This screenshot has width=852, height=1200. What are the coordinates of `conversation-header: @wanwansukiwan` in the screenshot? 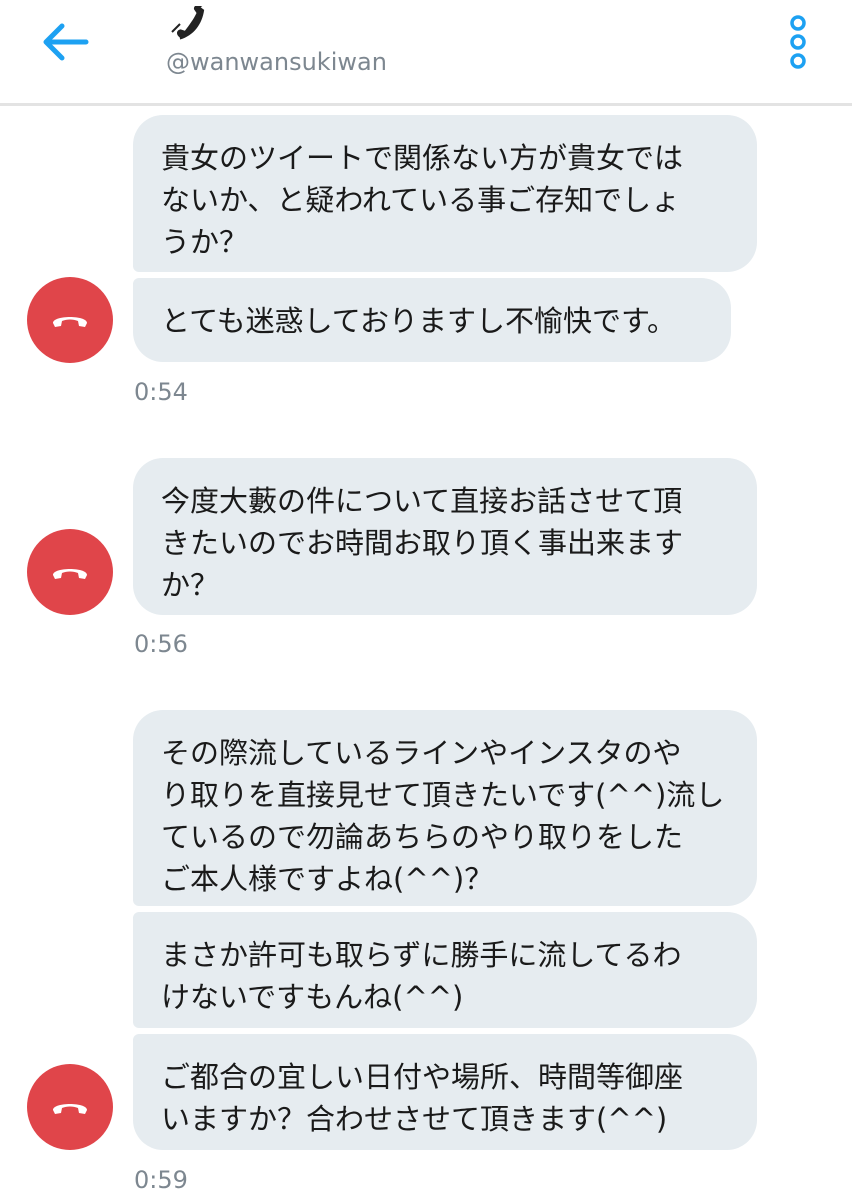 It's located at (426, 53).